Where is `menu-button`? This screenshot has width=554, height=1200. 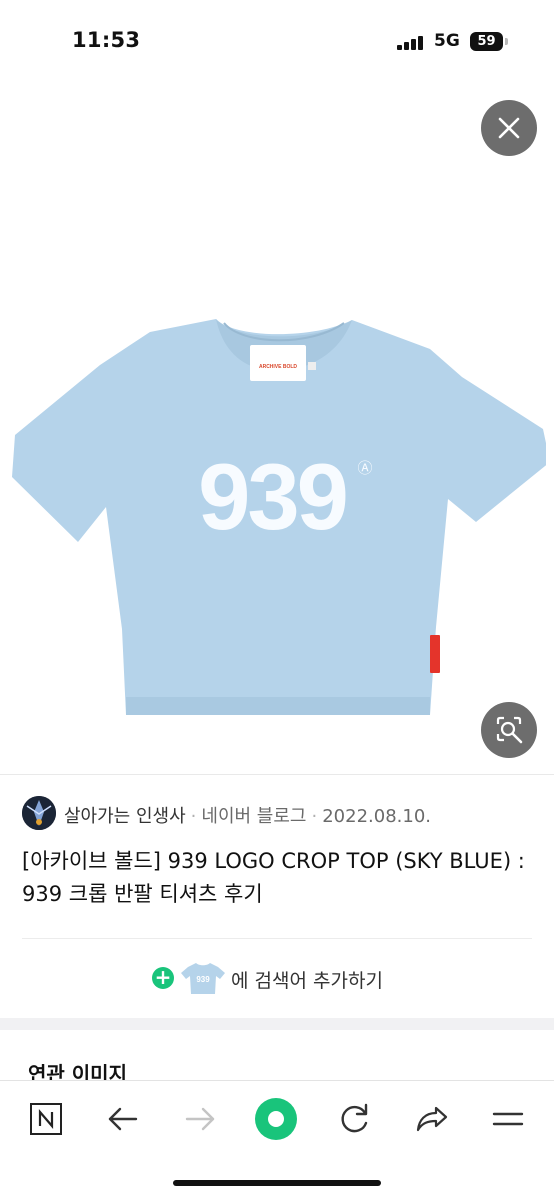
menu-button is located at coordinates (508, 1119).